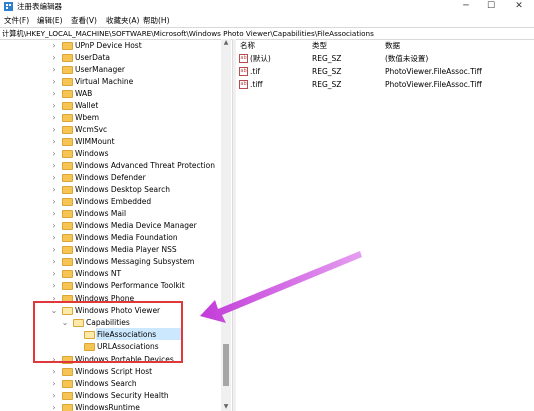  I want to click on minimize-button: ─, so click(466, 6).